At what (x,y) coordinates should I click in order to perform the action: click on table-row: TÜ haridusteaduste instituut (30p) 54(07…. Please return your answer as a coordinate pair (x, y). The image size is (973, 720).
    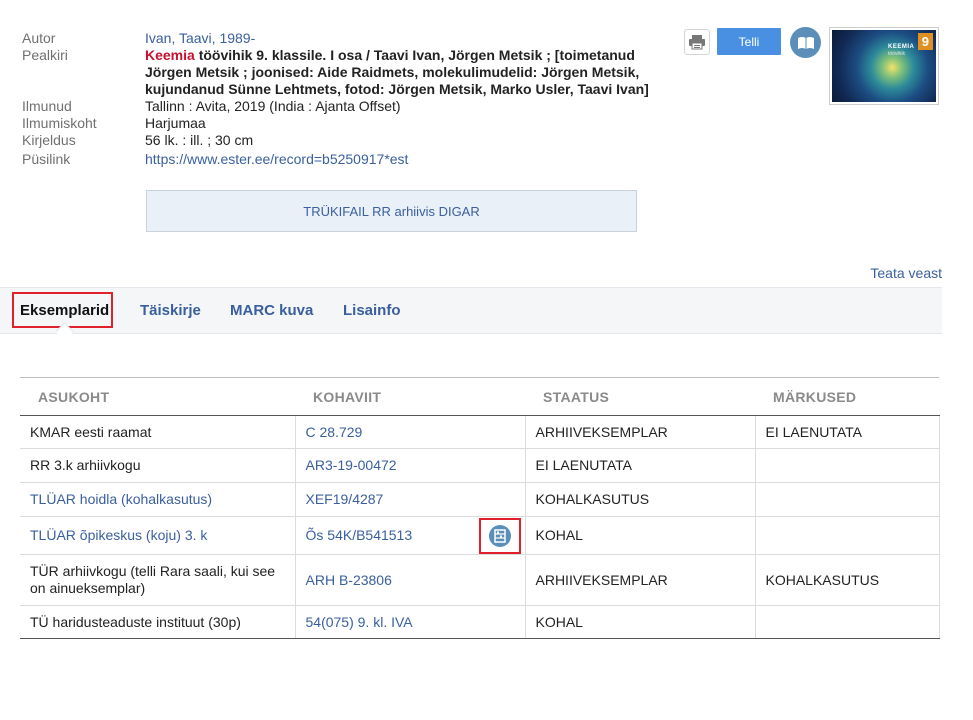
    Looking at the image, I should click on (480, 622).